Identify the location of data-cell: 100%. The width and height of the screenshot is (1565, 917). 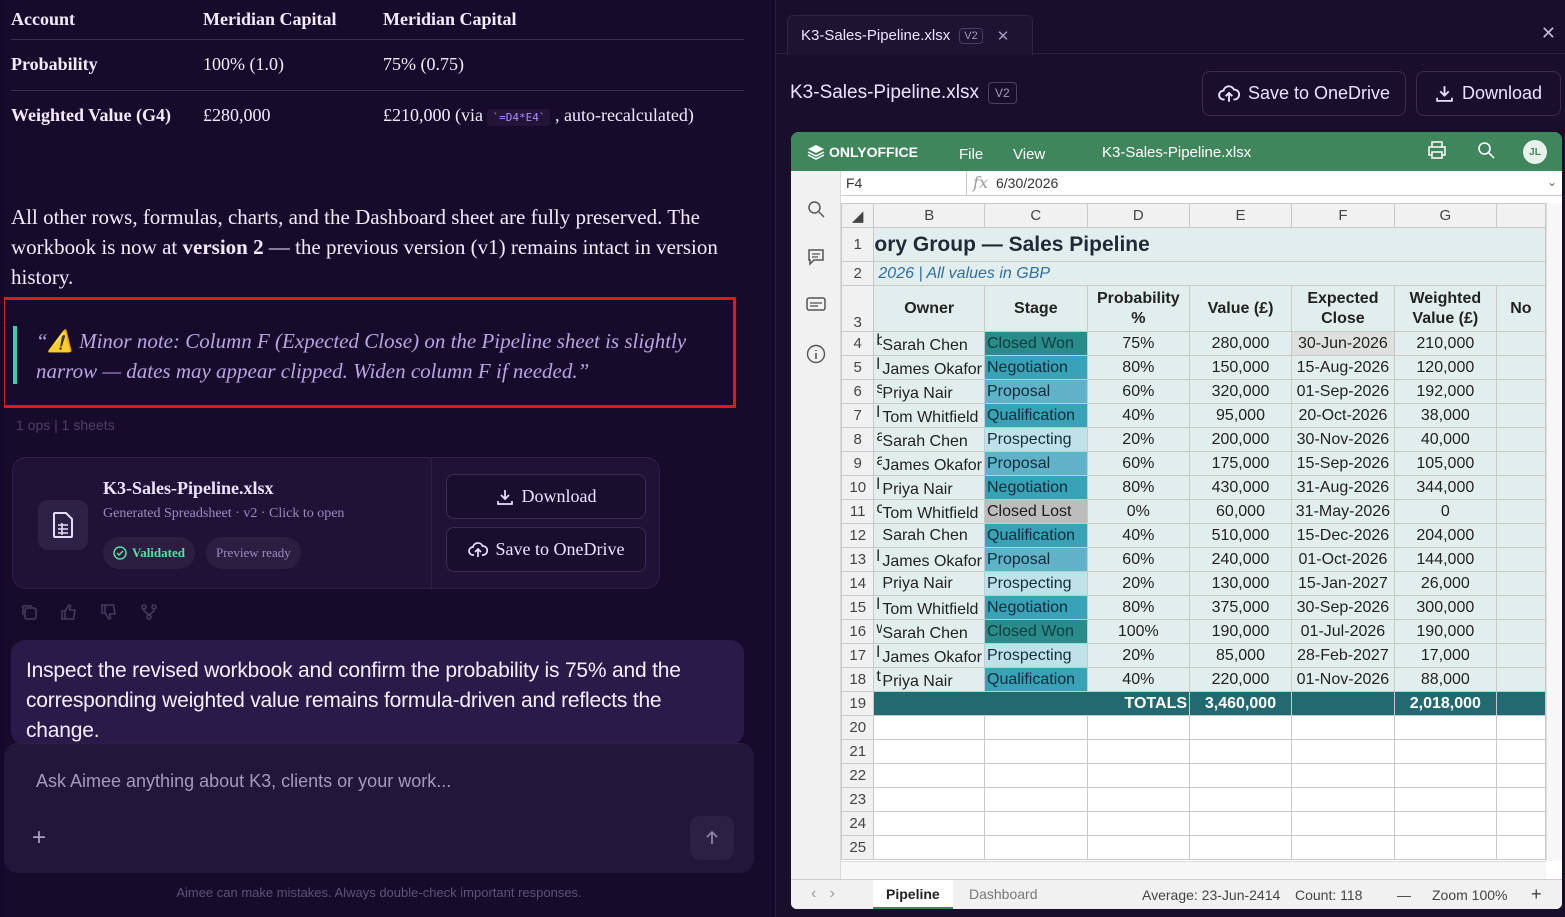
(1138, 631).